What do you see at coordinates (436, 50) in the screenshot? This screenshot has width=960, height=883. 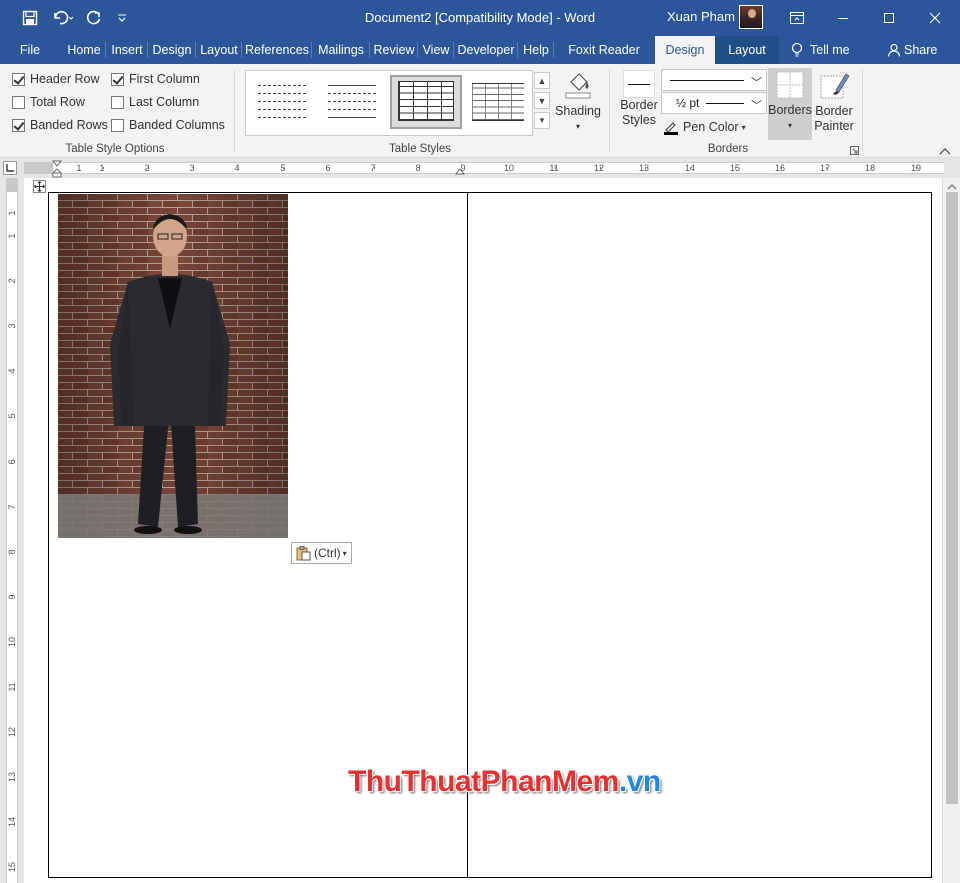 I see `tab-view: View` at bounding box center [436, 50].